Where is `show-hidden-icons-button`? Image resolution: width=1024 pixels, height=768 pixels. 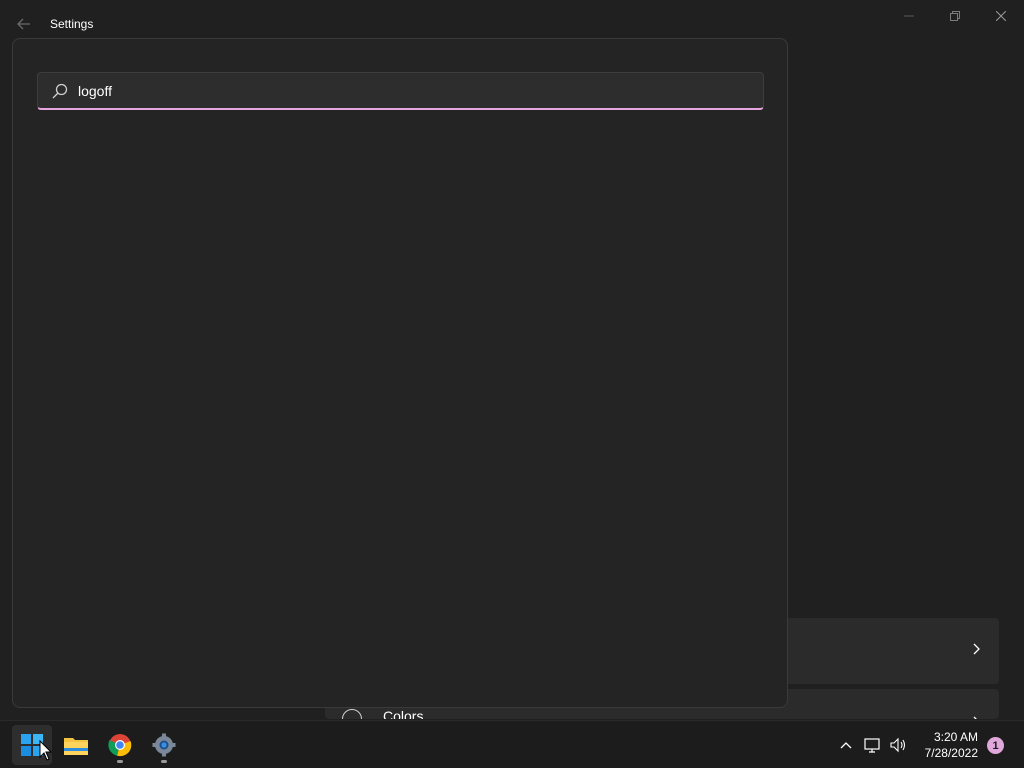 show-hidden-icons-button is located at coordinates (846, 745).